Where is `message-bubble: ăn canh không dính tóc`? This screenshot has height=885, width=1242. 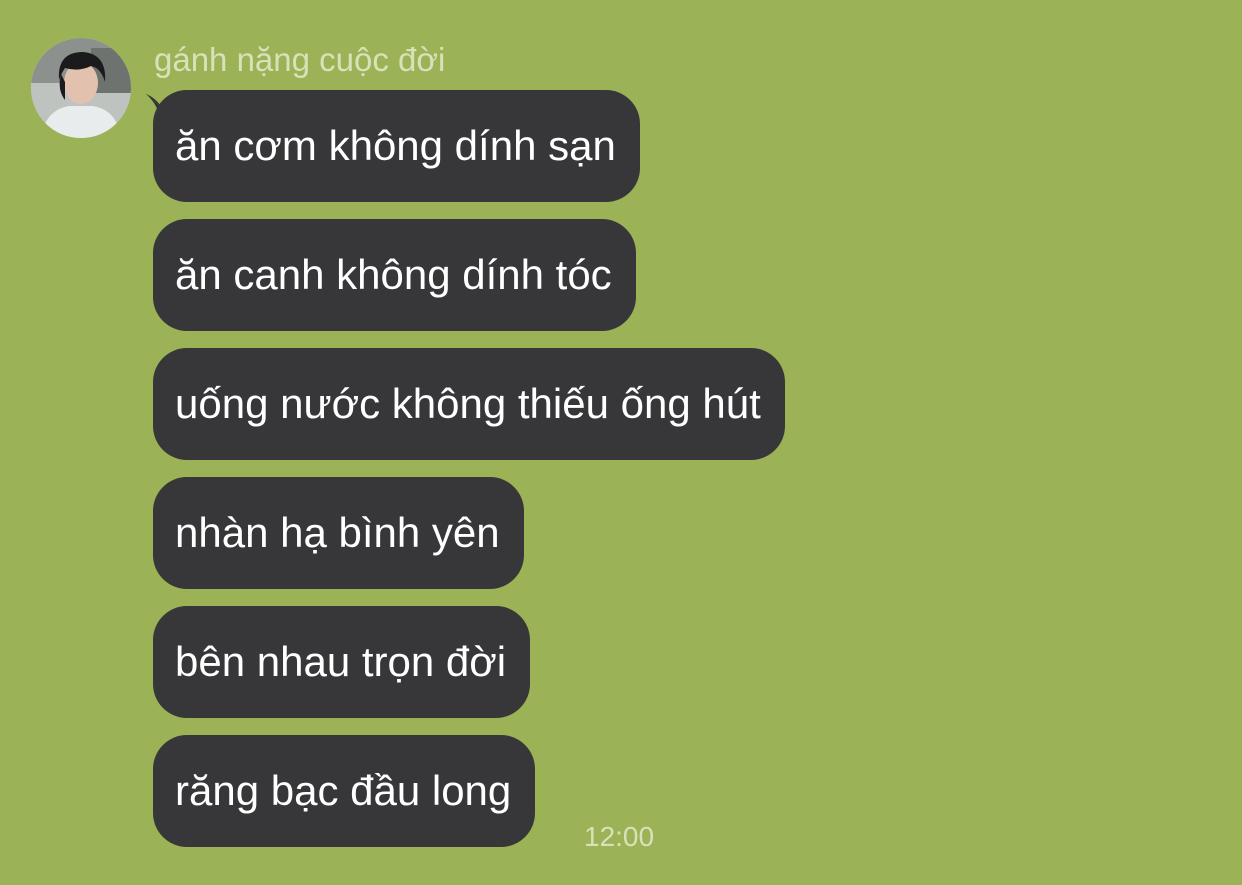
message-bubble: ăn canh không dính tóc is located at coordinates (394, 275).